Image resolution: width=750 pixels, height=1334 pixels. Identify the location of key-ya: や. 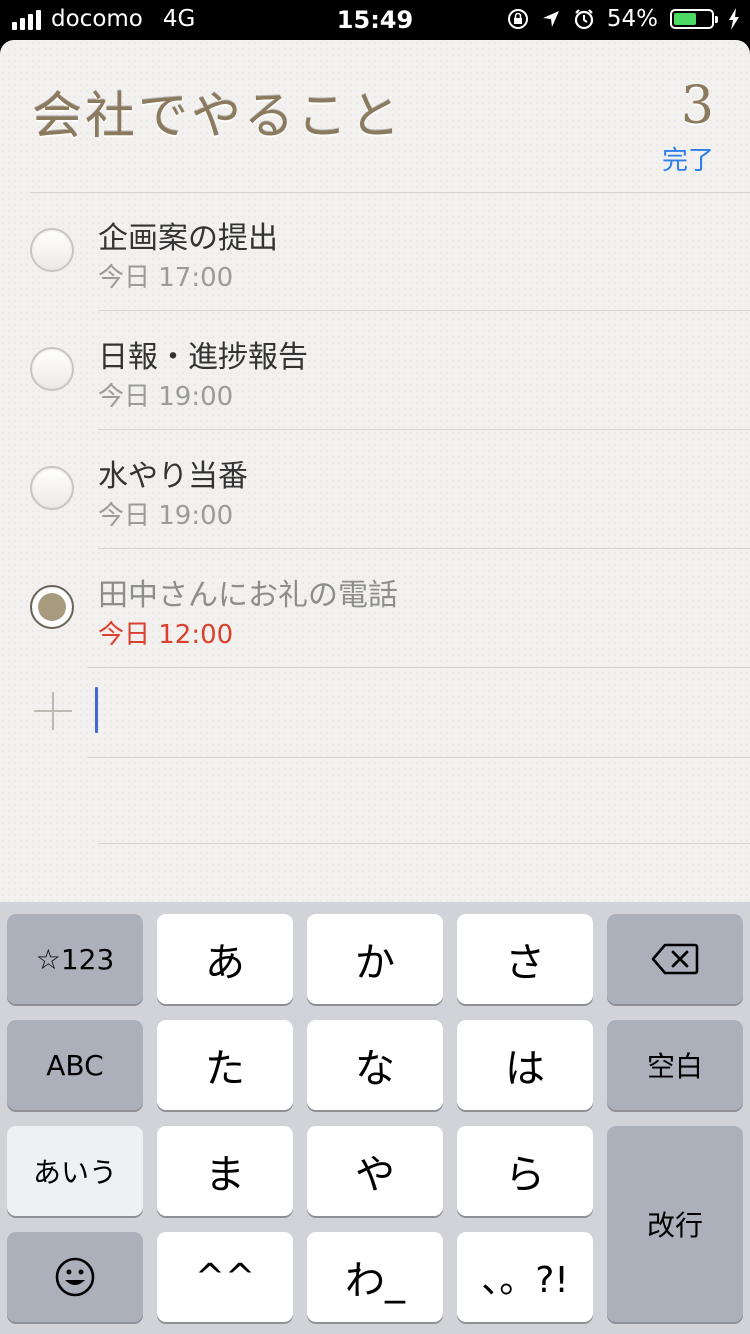
(375, 1171).